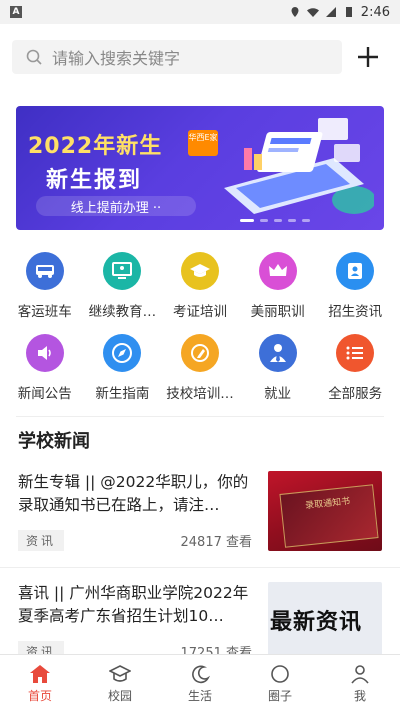 The width and height of the screenshot is (400, 712). Describe the element at coordinates (299, 166) in the screenshot. I see `phone-illustration` at that location.